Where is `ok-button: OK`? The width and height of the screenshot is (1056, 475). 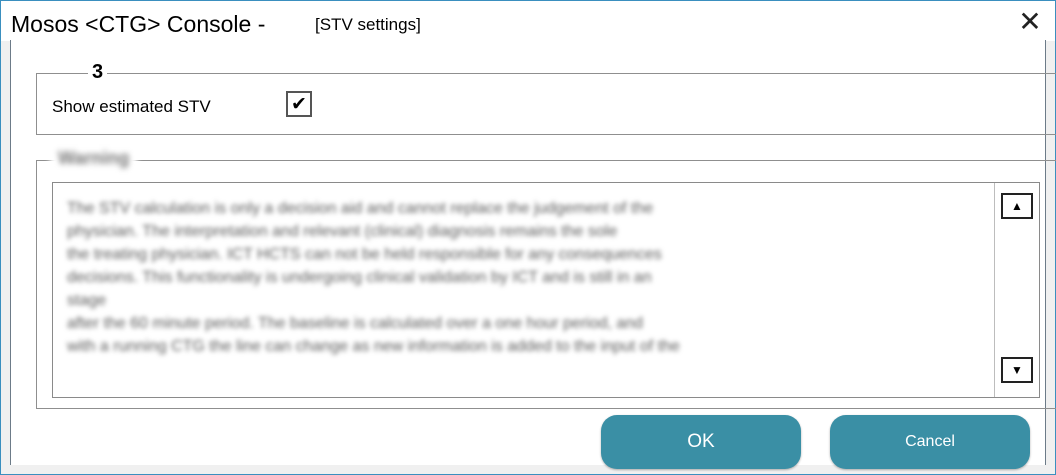 ok-button: OK is located at coordinates (701, 442).